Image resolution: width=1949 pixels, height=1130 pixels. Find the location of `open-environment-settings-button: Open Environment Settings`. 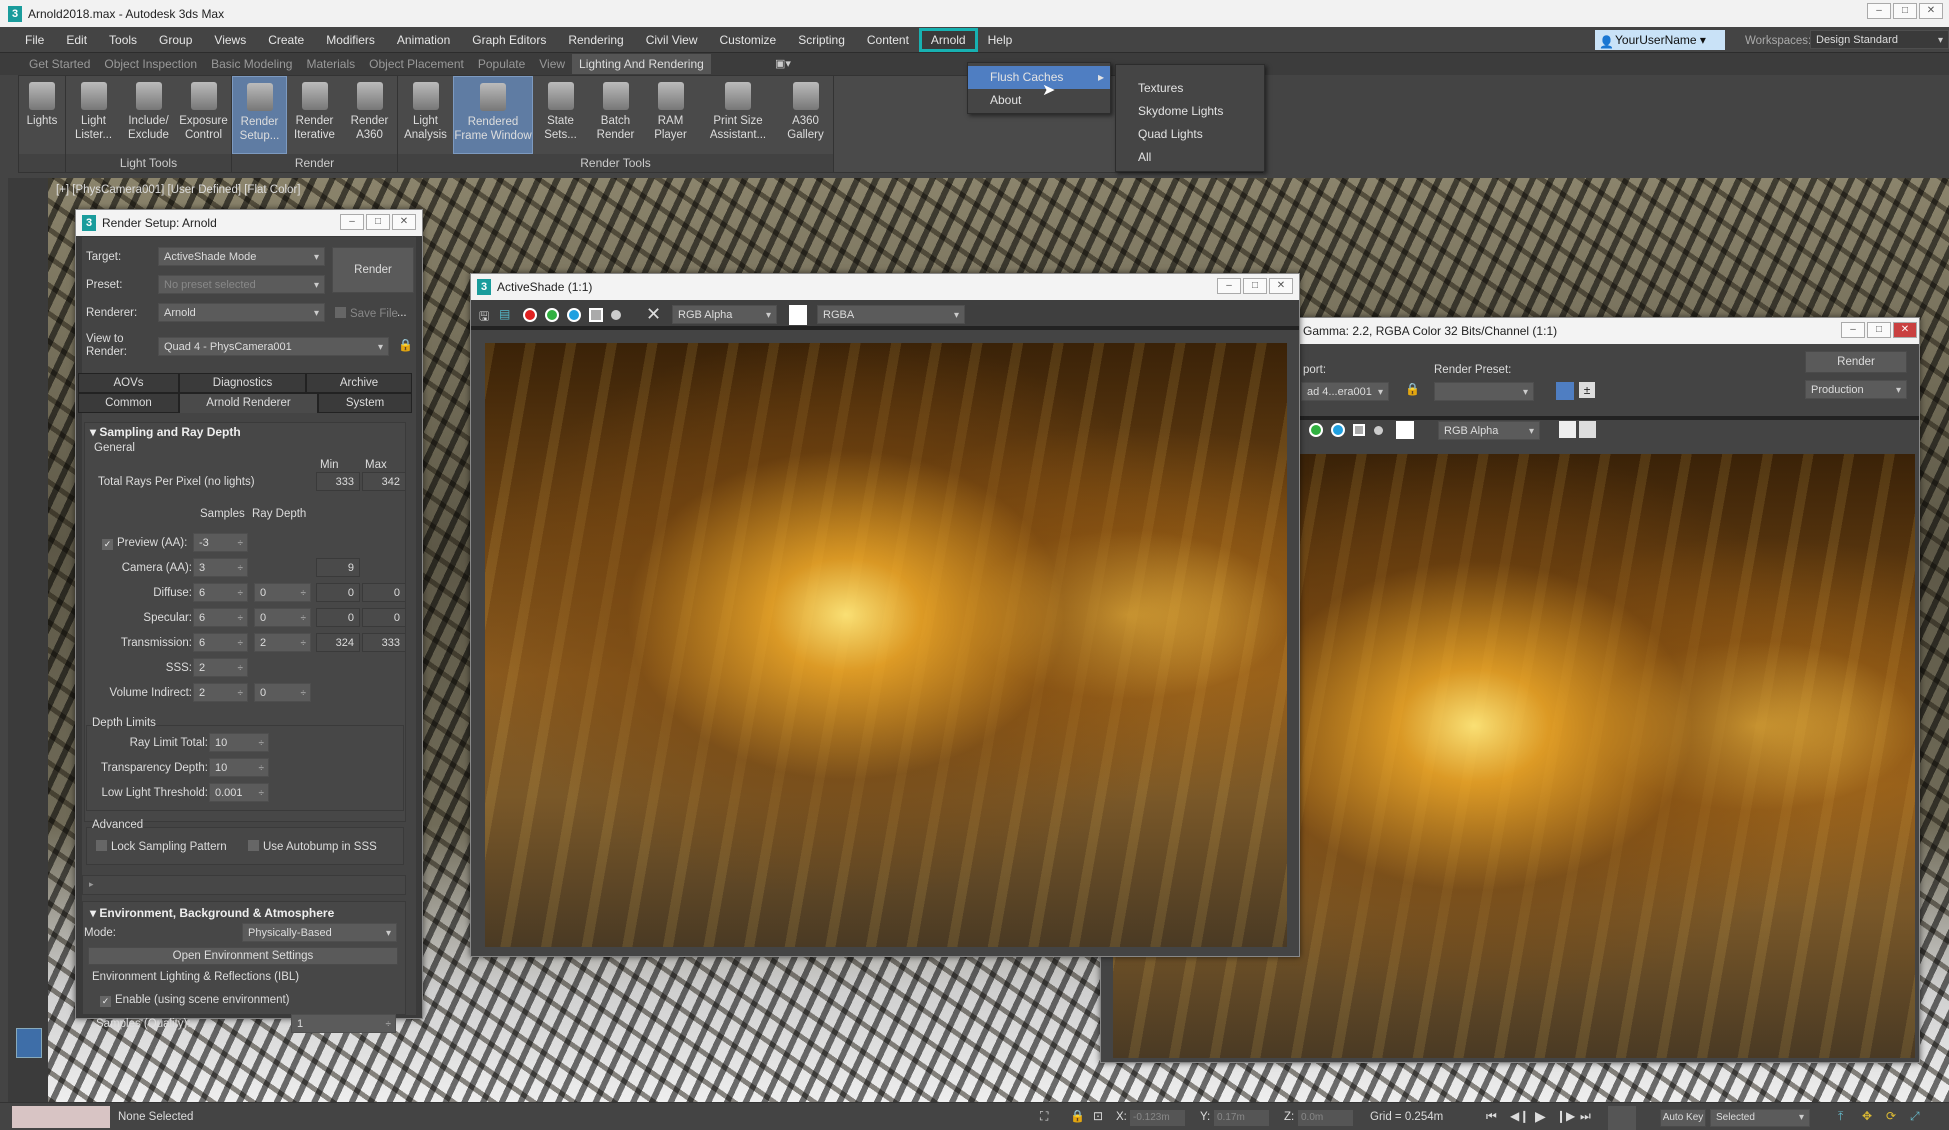

open-environment-settings-button: Open Environment Settings is located at coordinates (243, 956).